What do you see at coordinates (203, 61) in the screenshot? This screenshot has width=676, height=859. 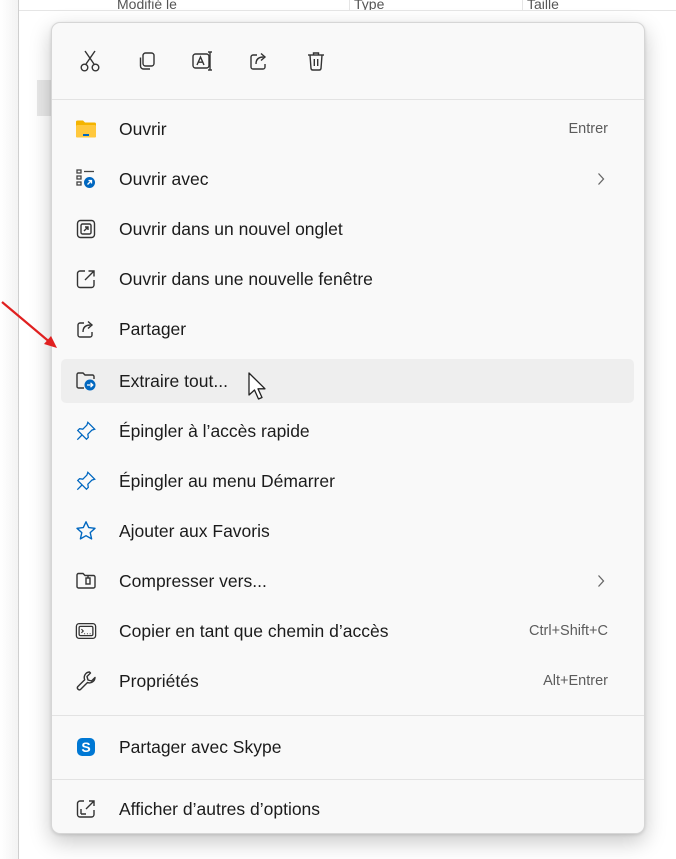 I see `rename-icon` at bounding box center [203, 61].